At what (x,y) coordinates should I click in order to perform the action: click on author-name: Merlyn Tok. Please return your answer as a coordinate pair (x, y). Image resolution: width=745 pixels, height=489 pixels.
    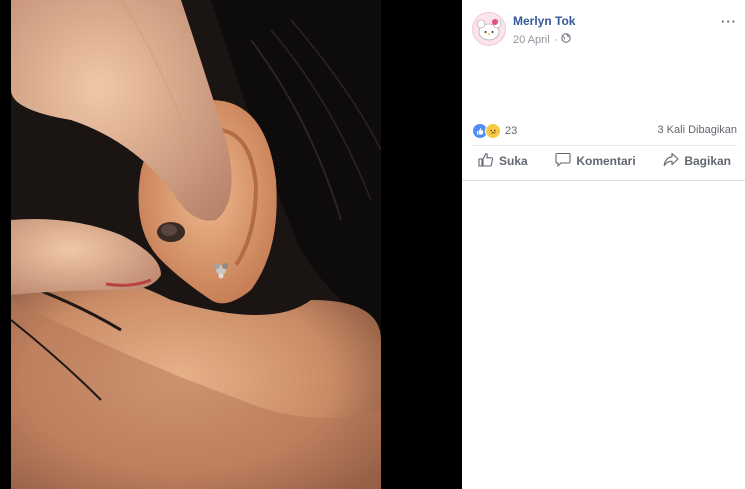
    Looking at the image, I should click on (544, 21).